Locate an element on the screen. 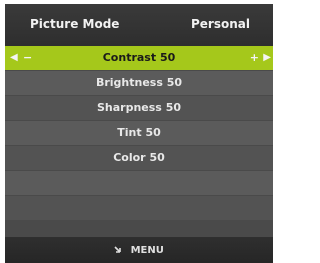 The image size is (320, 263). menu-item-label: Sharpness is located at coordinates (129, 107).